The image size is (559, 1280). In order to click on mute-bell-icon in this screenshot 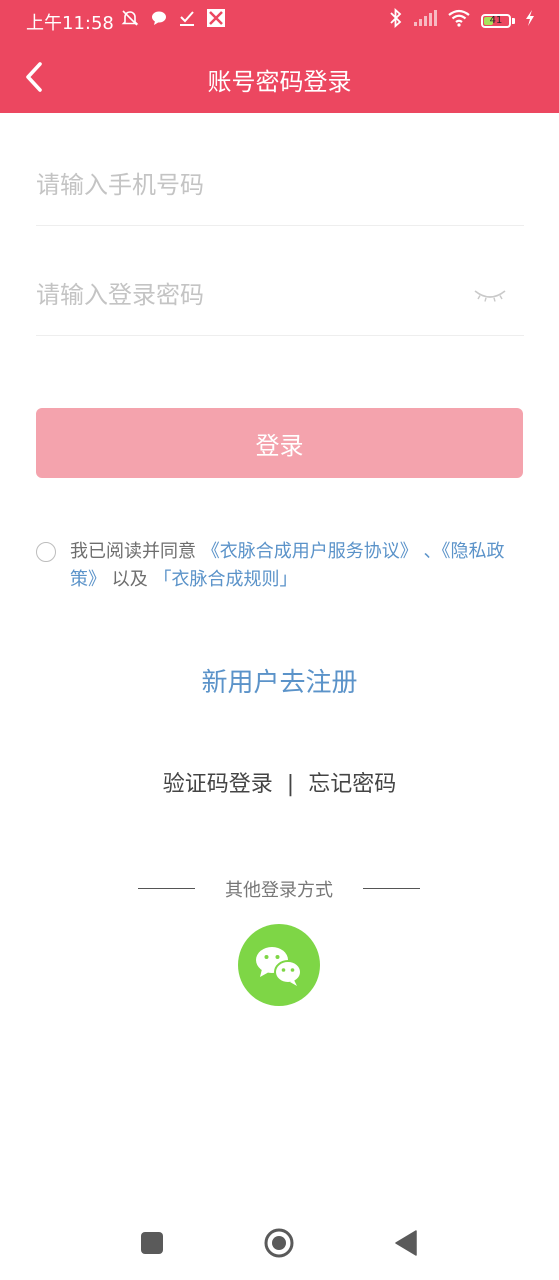, I will do `click(130, 21)`.